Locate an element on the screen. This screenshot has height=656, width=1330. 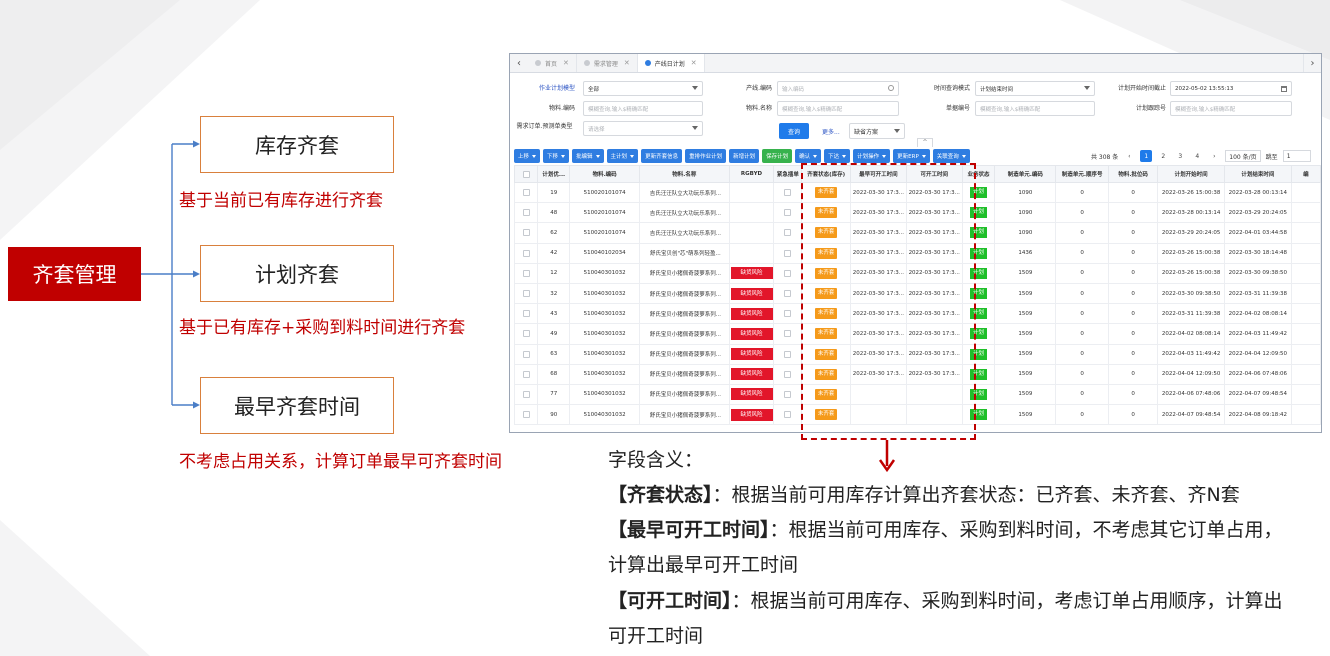
work-plan-model-select: 全部 is located at coordinates (643, 88).